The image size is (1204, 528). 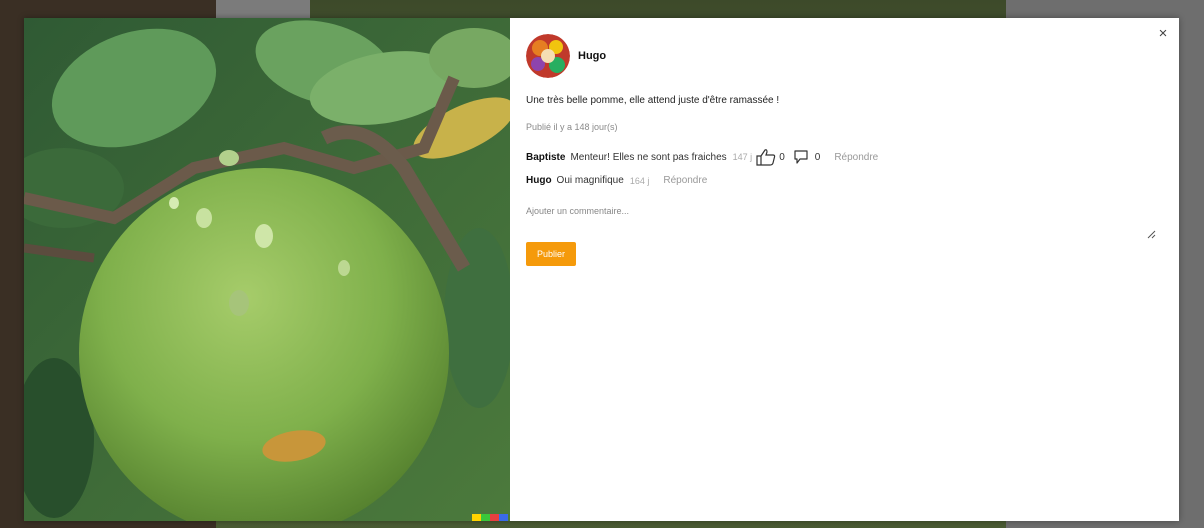 What do you see at coordinates (545, 157) in the screenshot?
I see `comment-author: Baptiste` at bounding box center [545, 157].